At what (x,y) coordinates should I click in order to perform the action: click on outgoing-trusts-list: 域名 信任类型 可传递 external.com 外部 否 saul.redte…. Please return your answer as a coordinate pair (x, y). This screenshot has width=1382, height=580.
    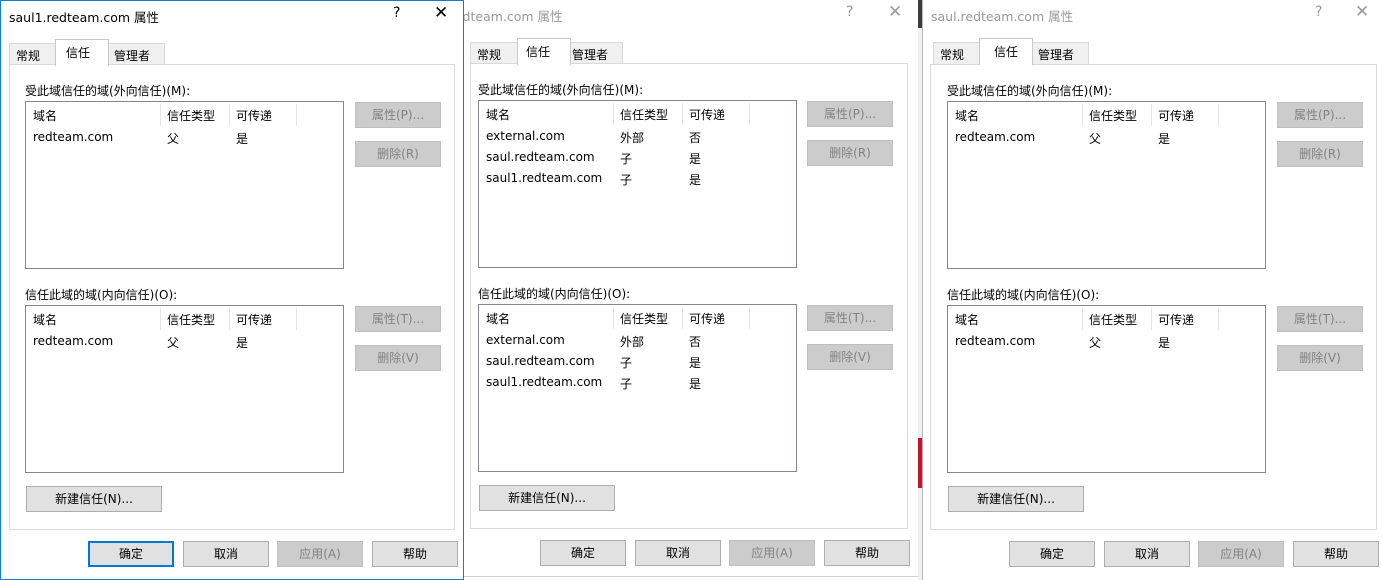
    Looking at the image, I should click on (637, 184).